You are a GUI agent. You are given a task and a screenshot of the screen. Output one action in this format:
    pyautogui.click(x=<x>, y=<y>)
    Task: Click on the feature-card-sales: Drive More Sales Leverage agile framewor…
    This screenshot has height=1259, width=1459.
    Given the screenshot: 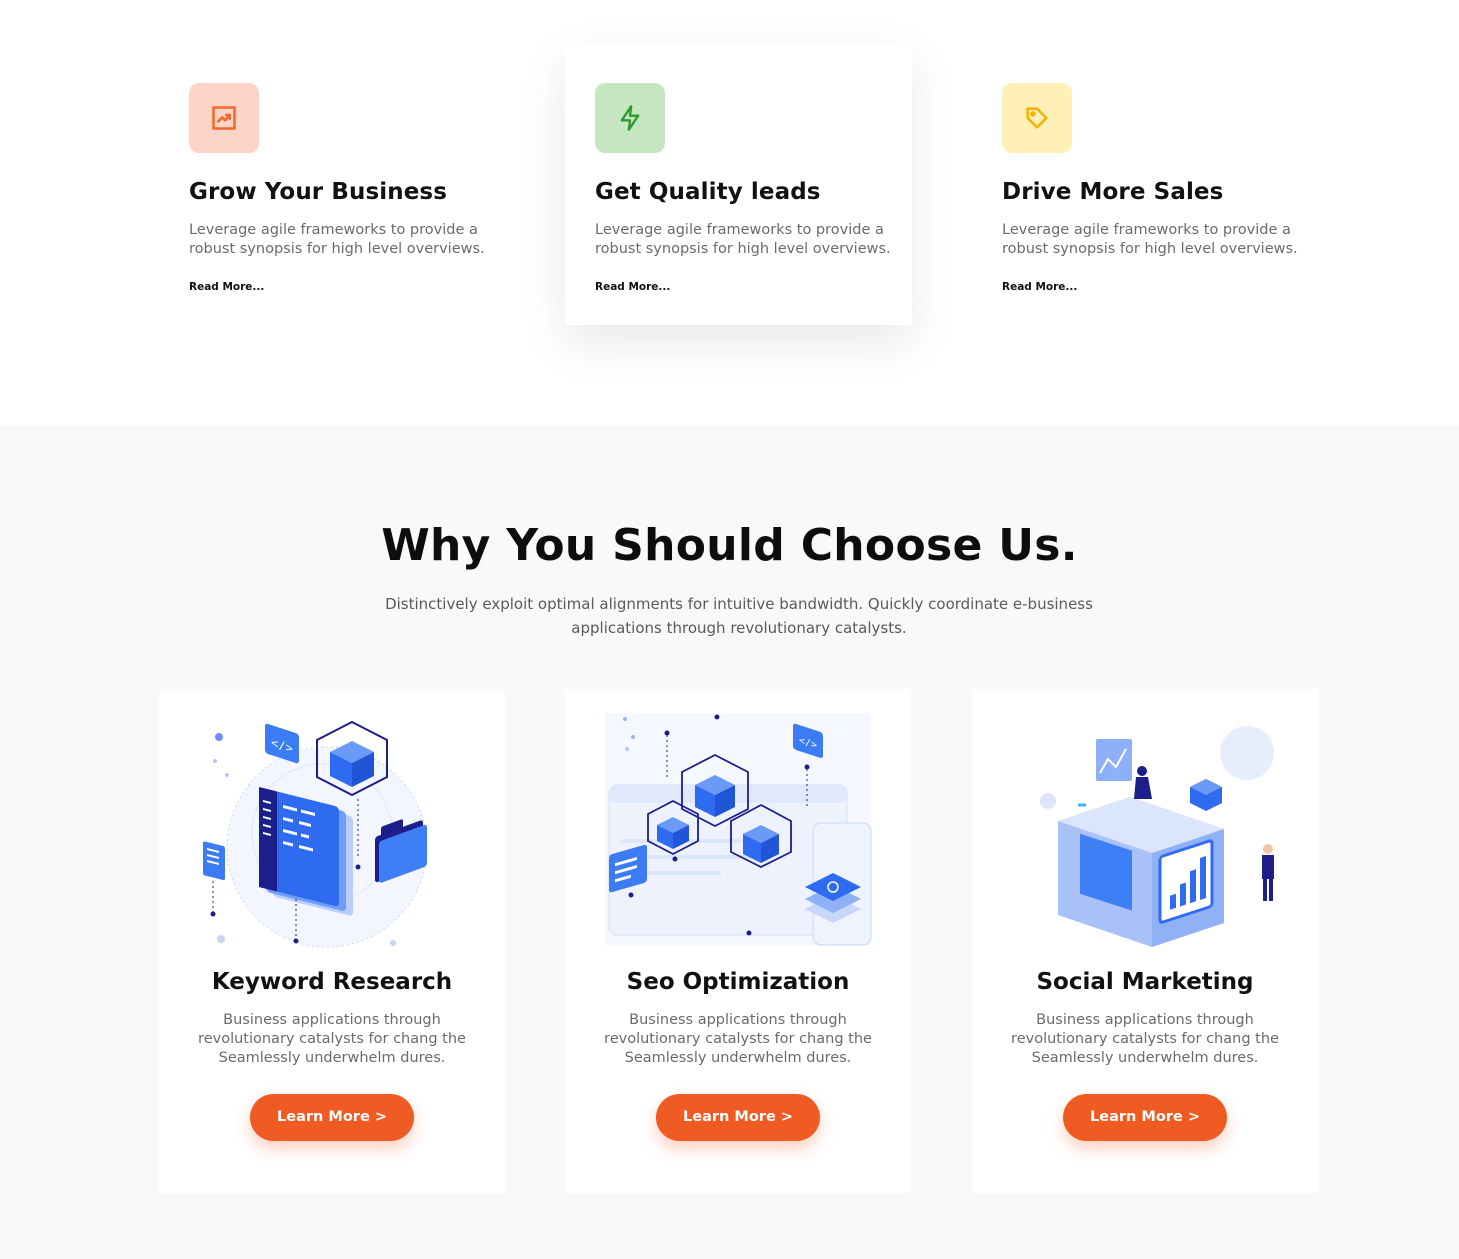 What is the action you would take?
    pyautogui.click(x=1145, y=183)
    